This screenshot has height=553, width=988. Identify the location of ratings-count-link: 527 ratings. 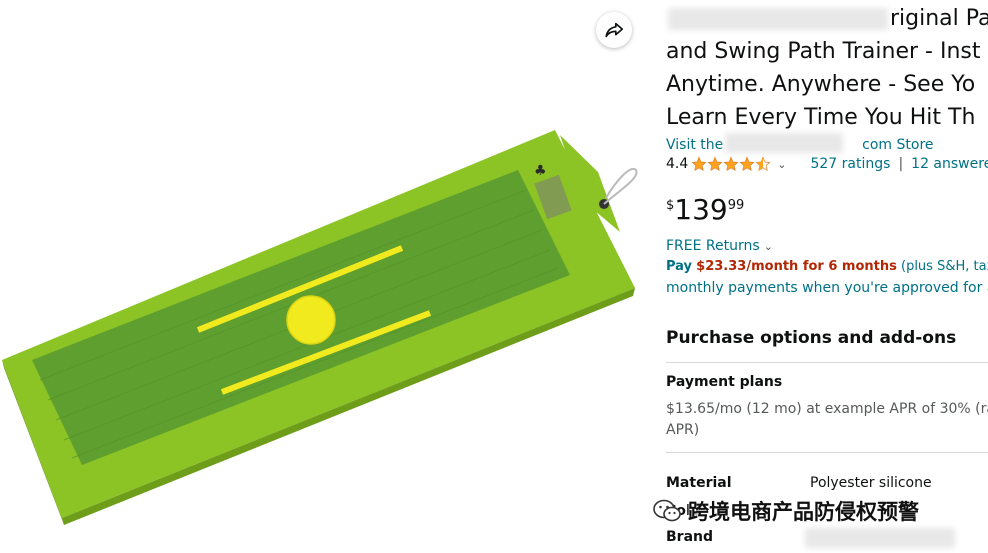
(850, 164).